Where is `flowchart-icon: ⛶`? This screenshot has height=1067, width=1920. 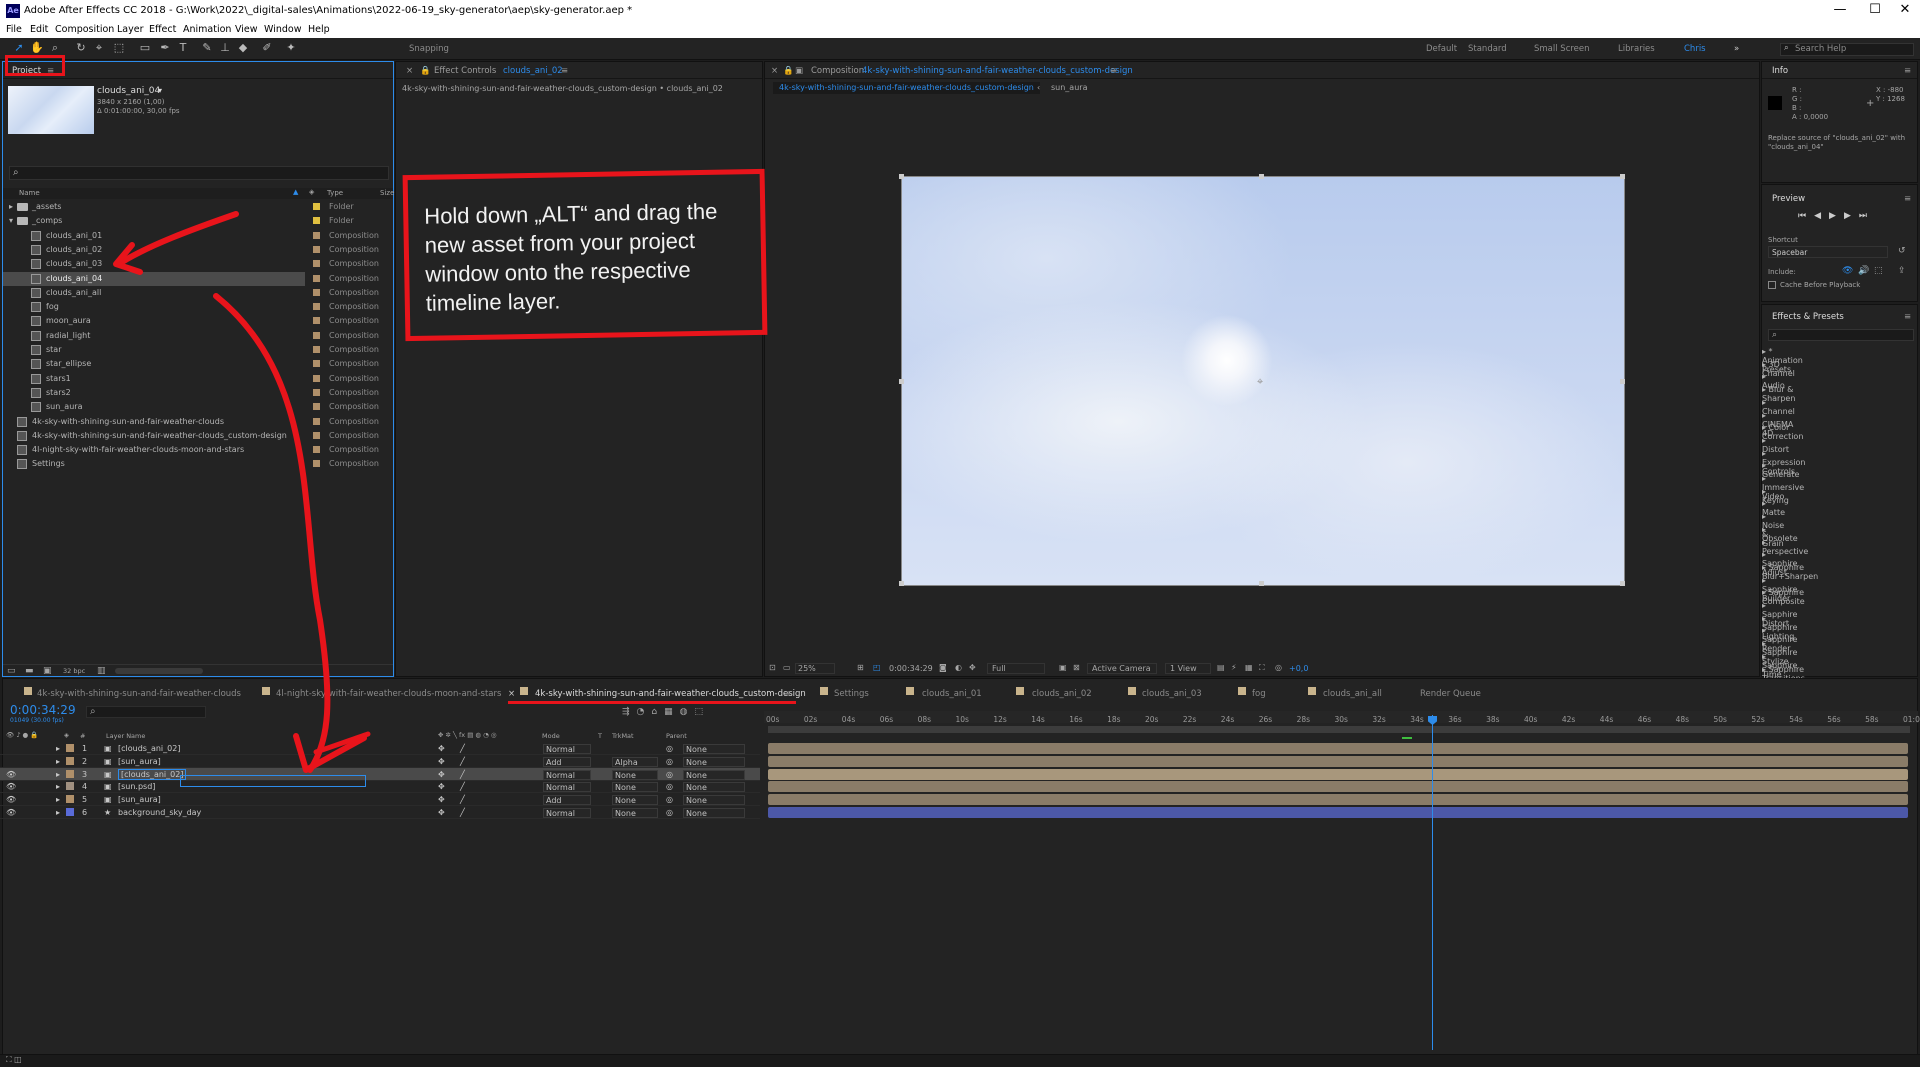 flowchart-icon: ⛶ is located at coordinates (1262, 668).